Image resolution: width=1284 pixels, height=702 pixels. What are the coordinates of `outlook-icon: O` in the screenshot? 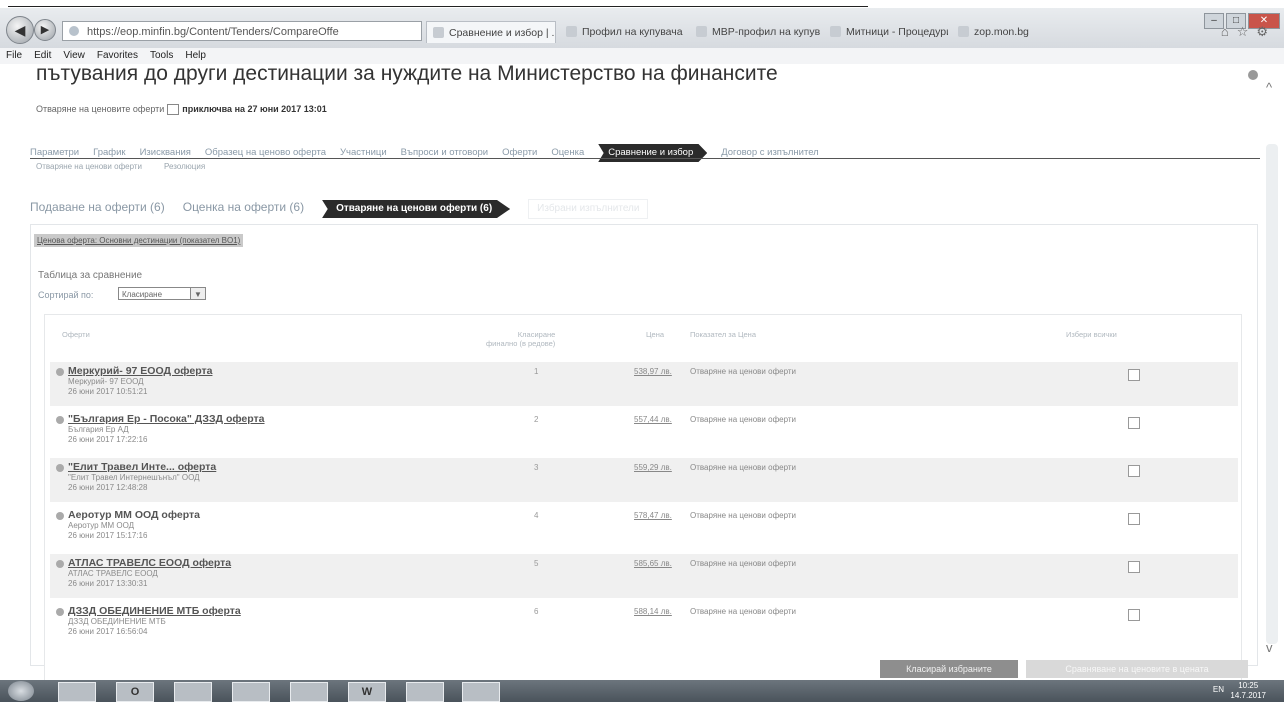 It's located at (135, 692).